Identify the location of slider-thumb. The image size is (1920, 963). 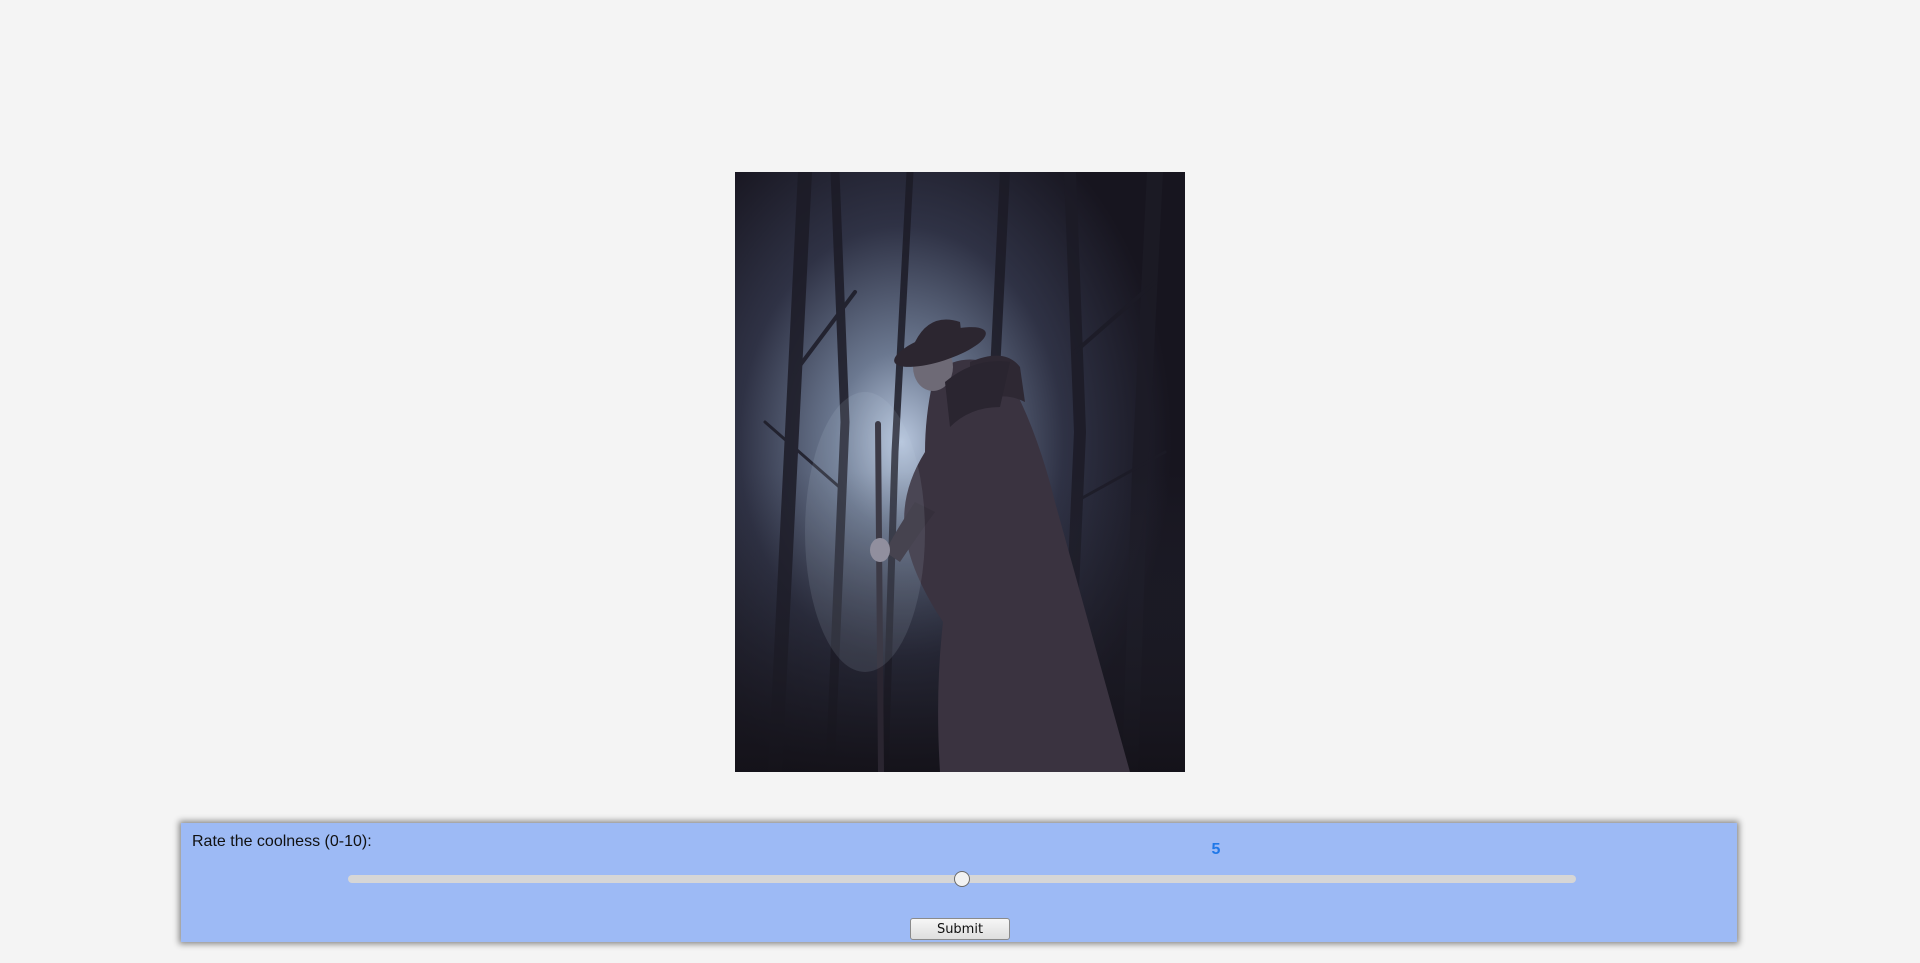
(962, 879).